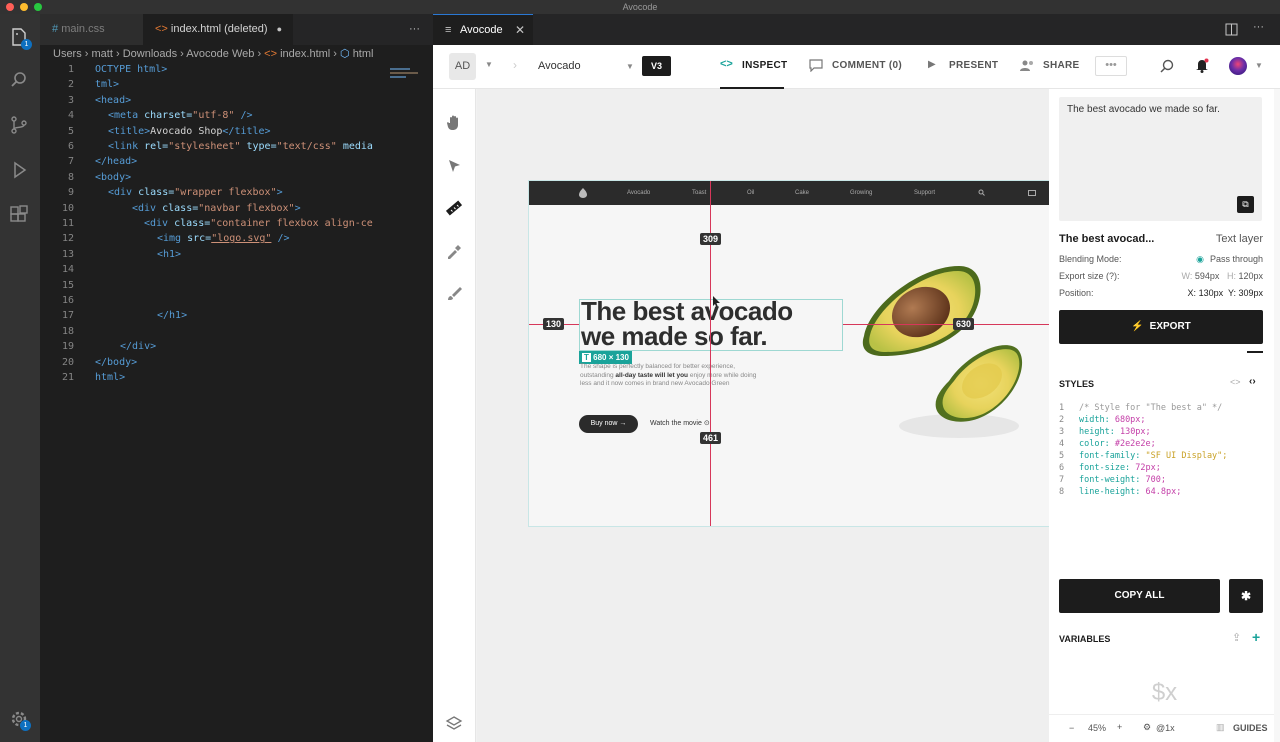 This screenshot has height=742, width=1280. Describe the element at coordinates (189, 131) in the screenshot. I see `code-line: <title>Avocado Shop</title>` at that location.